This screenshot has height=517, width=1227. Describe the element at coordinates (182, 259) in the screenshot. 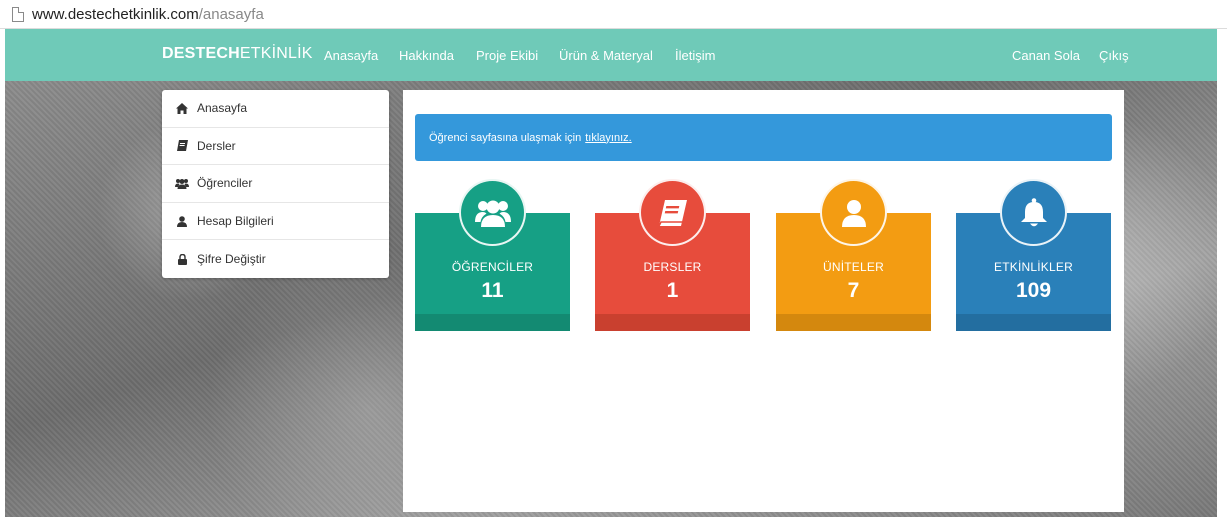

I see `lock-icon` at that location.